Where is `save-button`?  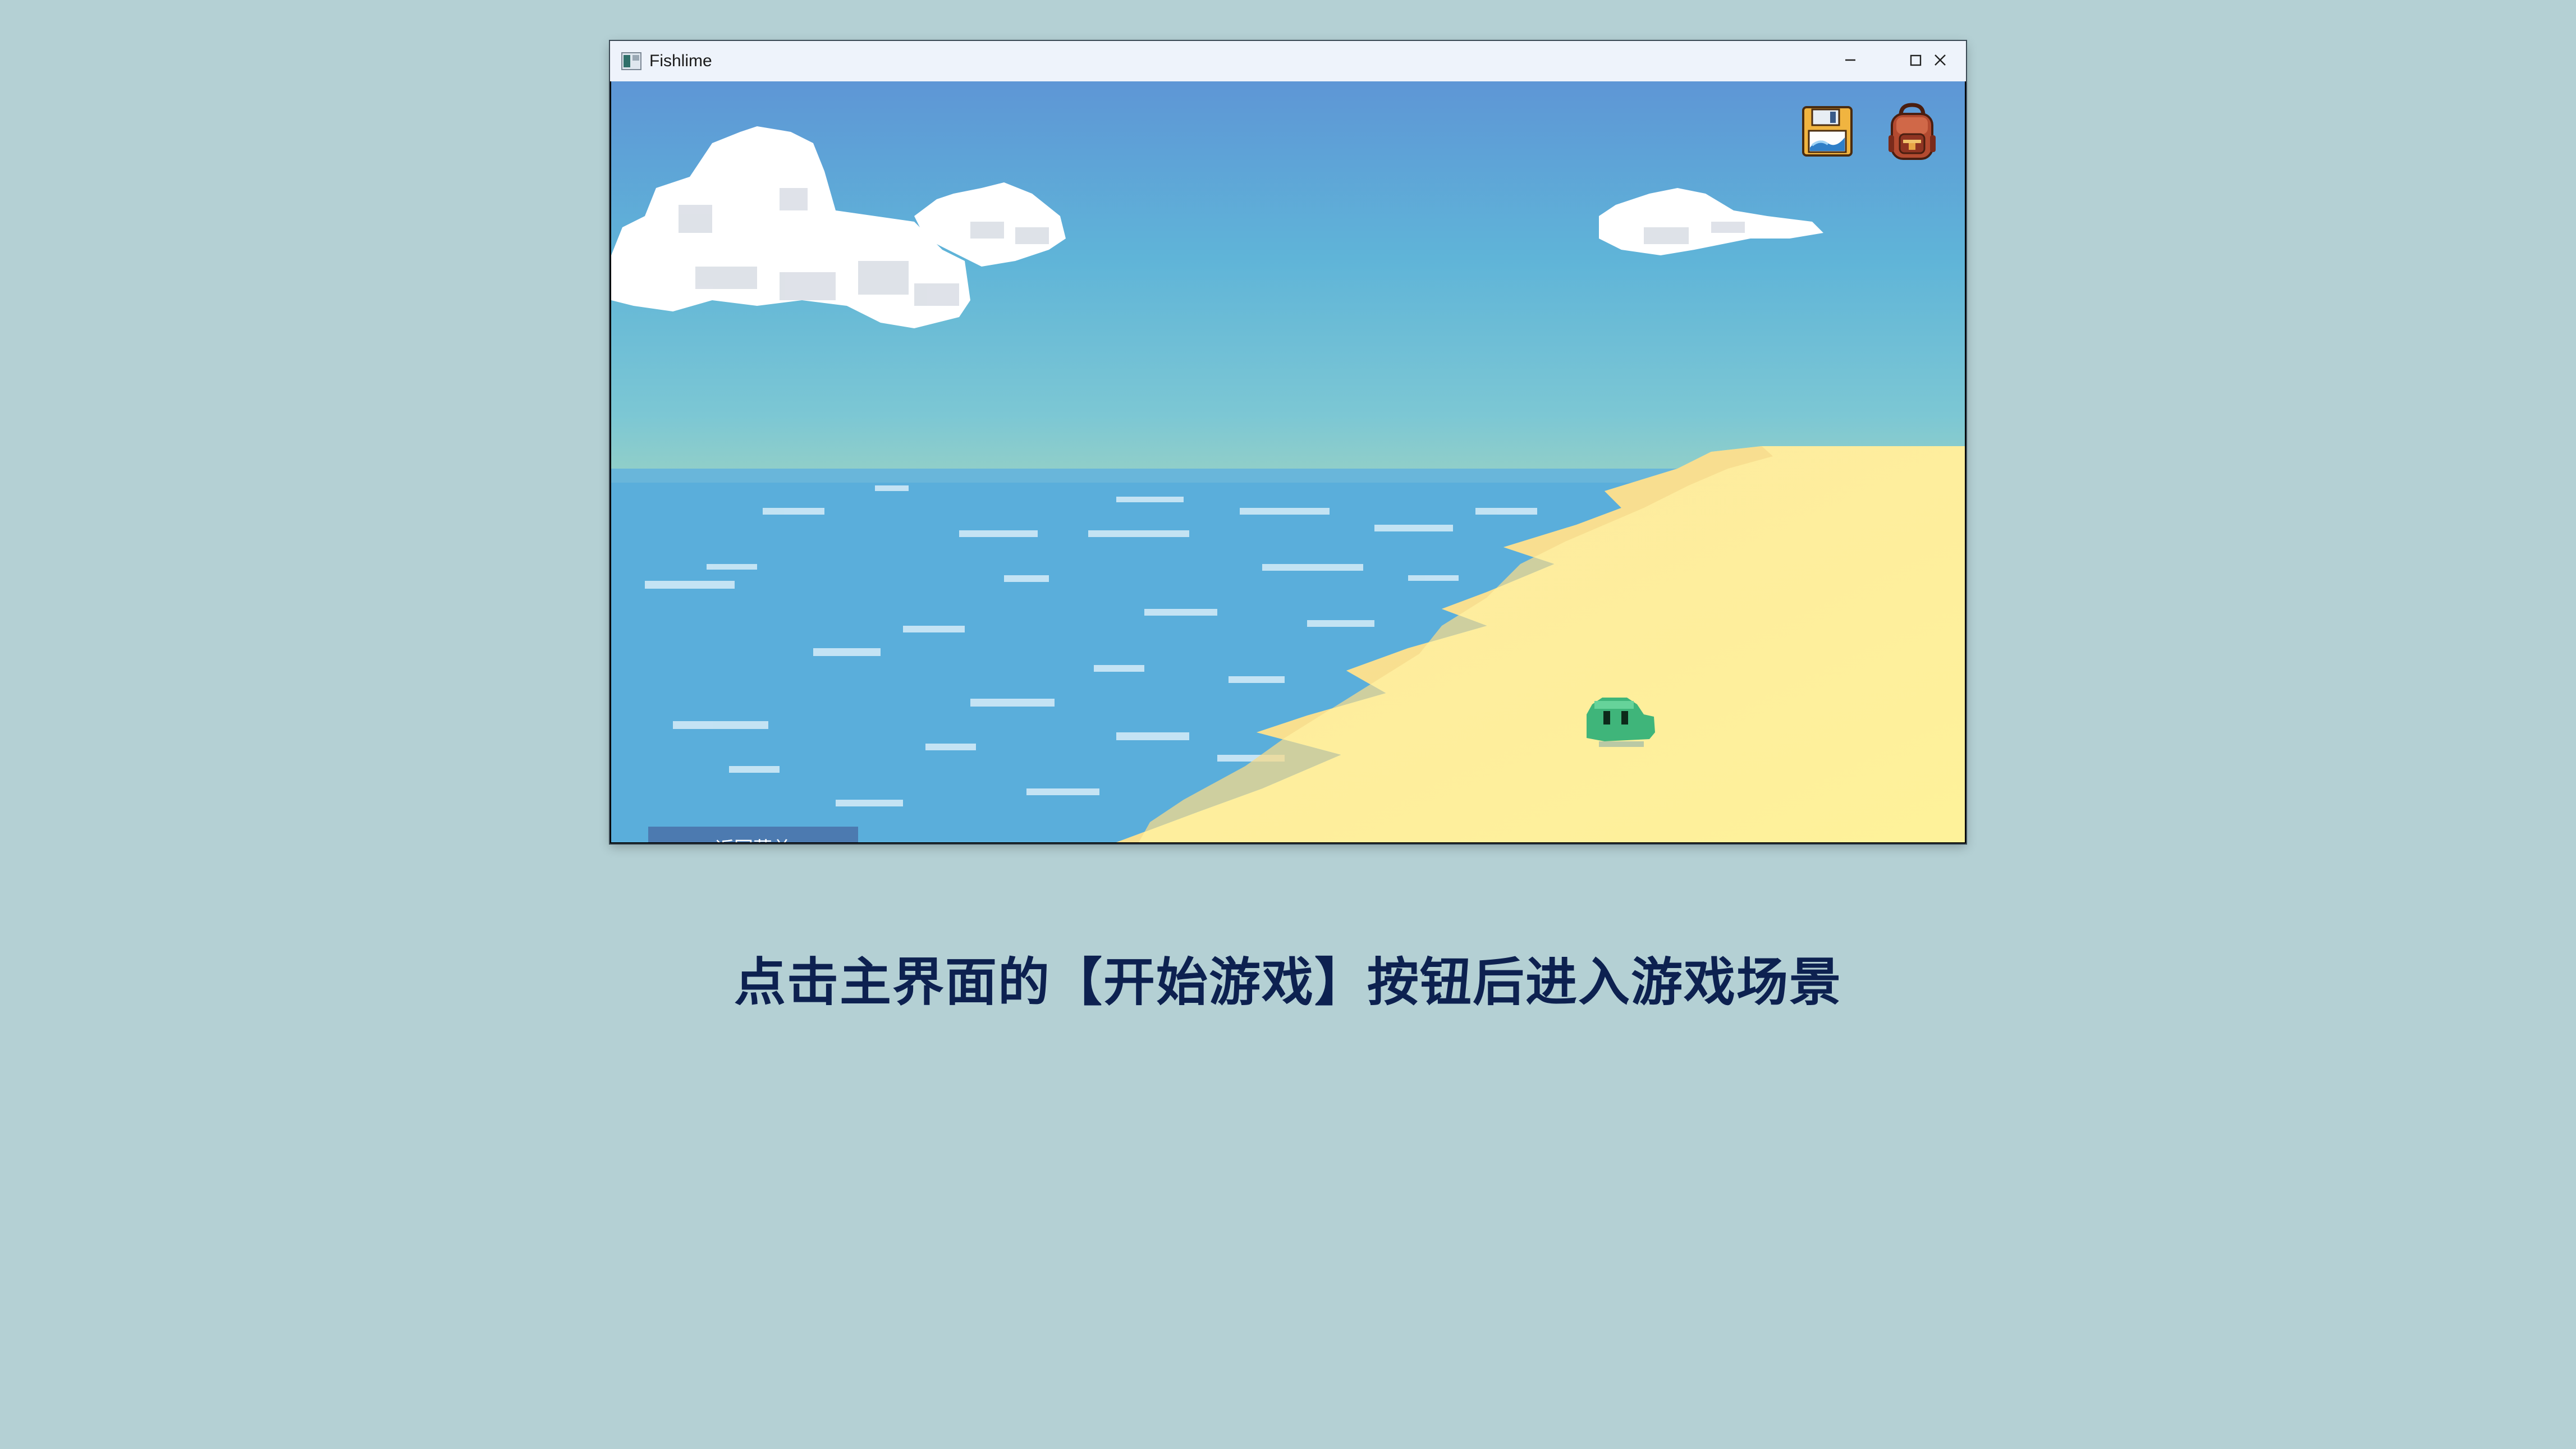 save-button is located at coordinates (1827, 131).